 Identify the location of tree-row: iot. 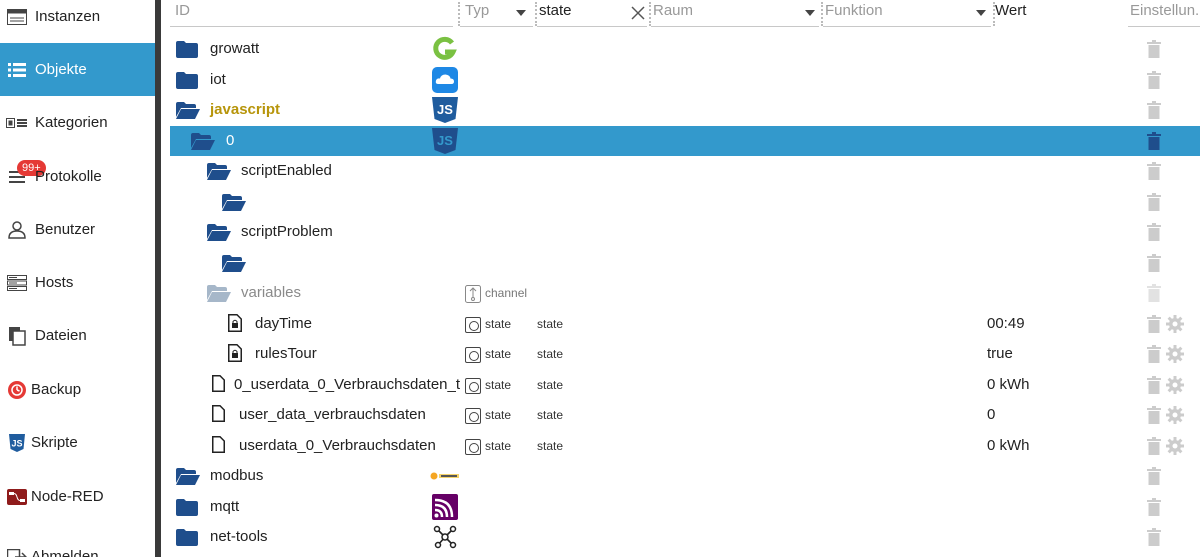
(685, 80).